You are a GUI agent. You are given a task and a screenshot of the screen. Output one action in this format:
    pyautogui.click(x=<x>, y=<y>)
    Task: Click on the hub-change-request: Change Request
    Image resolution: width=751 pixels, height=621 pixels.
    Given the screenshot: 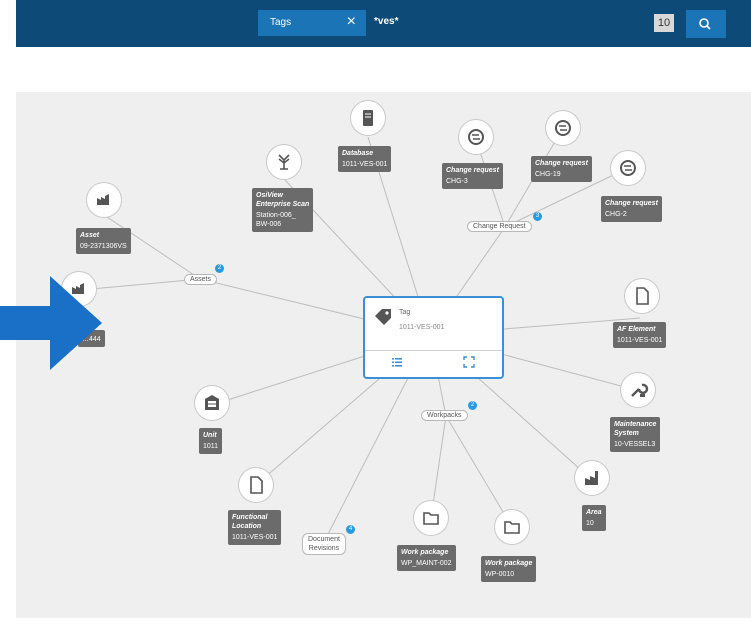 What is the action you would take?
    pyautogui.click(x=499, y=226)
    